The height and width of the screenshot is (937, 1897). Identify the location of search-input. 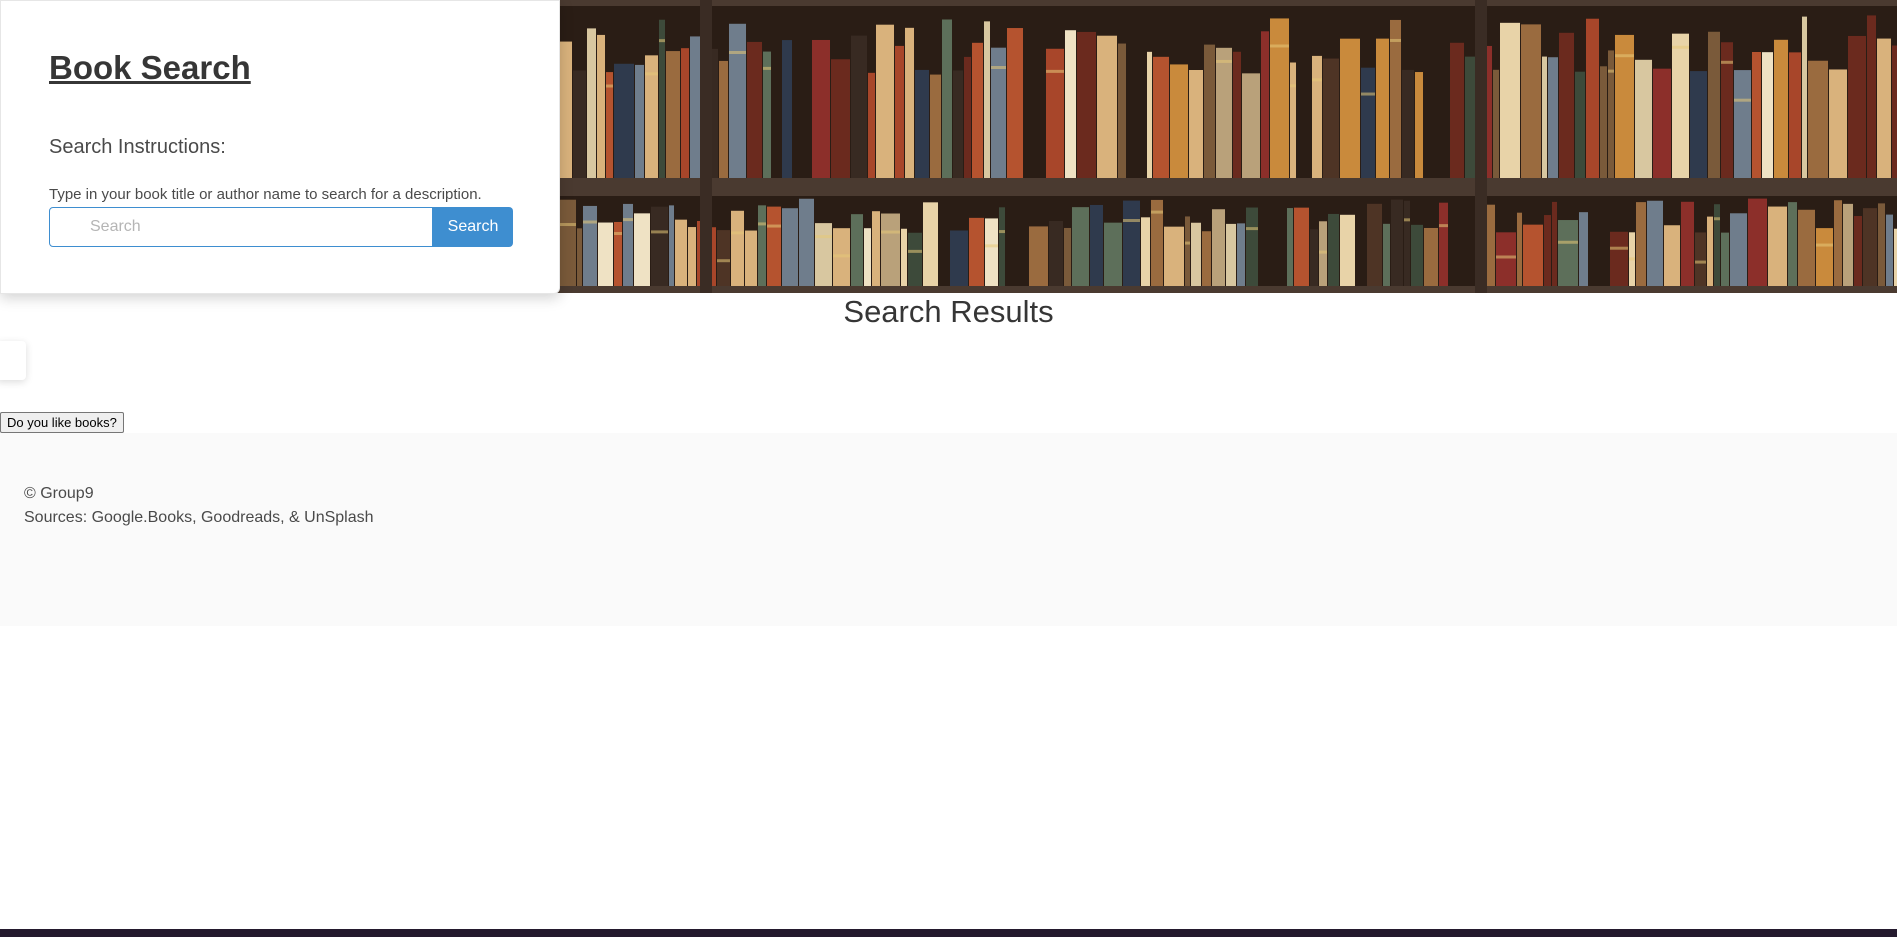
(241, 227).